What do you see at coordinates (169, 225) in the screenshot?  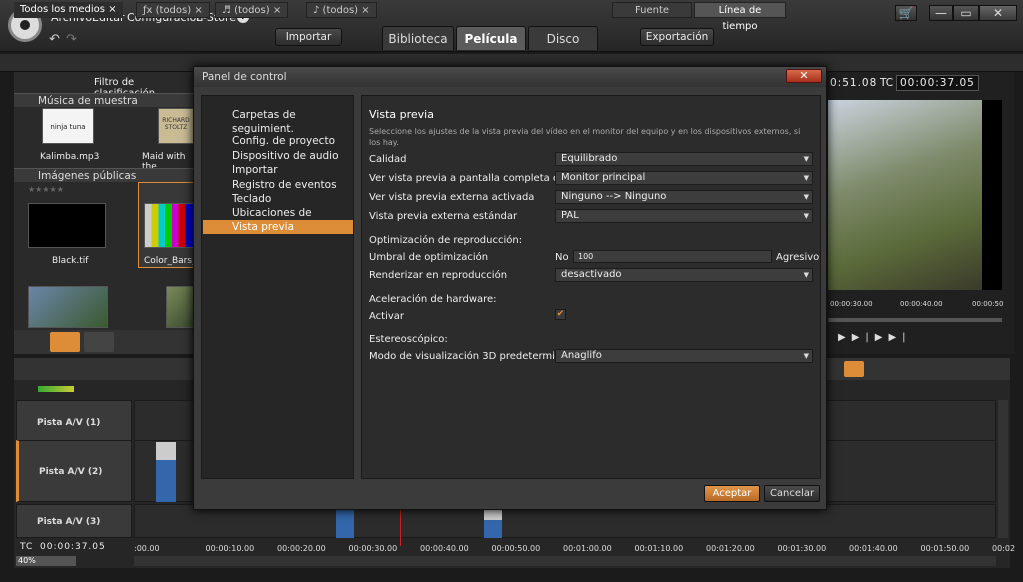 I see `color-bars-thumbnail` at bounding box center [169, 225].